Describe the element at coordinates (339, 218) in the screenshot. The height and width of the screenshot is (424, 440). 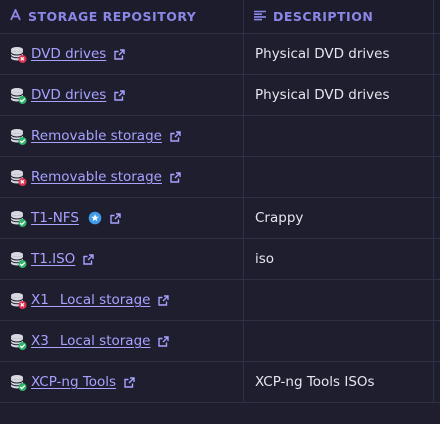
I see `description-cell: Crappy` at that location.